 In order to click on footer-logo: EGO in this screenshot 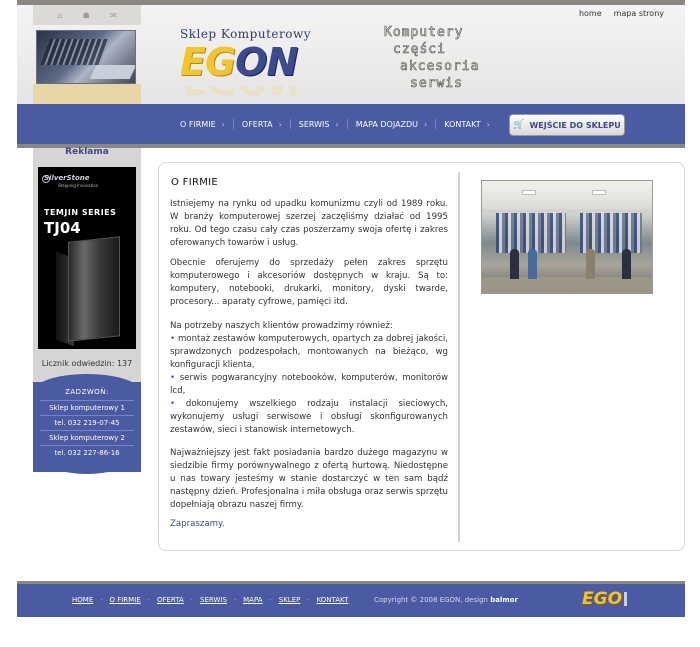, I will do `click(605, 599)`.